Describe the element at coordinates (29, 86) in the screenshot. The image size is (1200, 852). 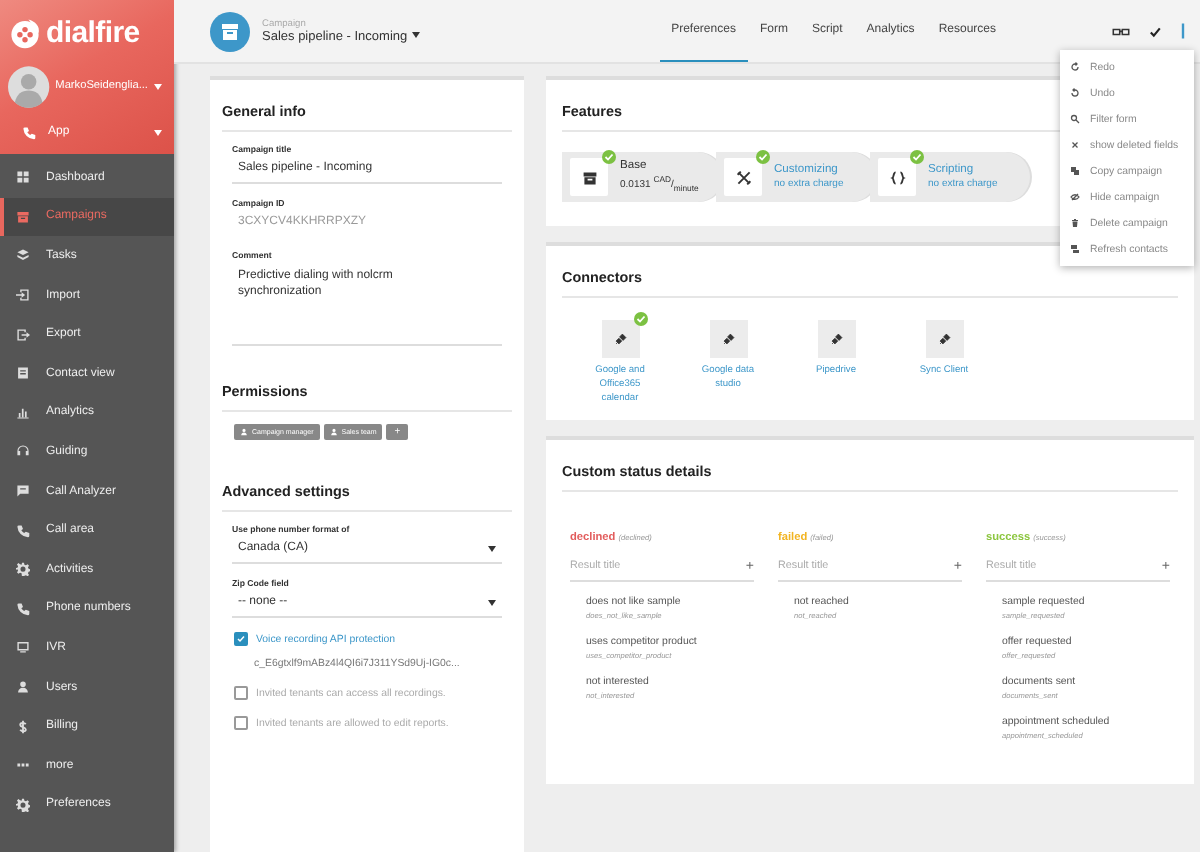
I see `avatar-icon` at that location.